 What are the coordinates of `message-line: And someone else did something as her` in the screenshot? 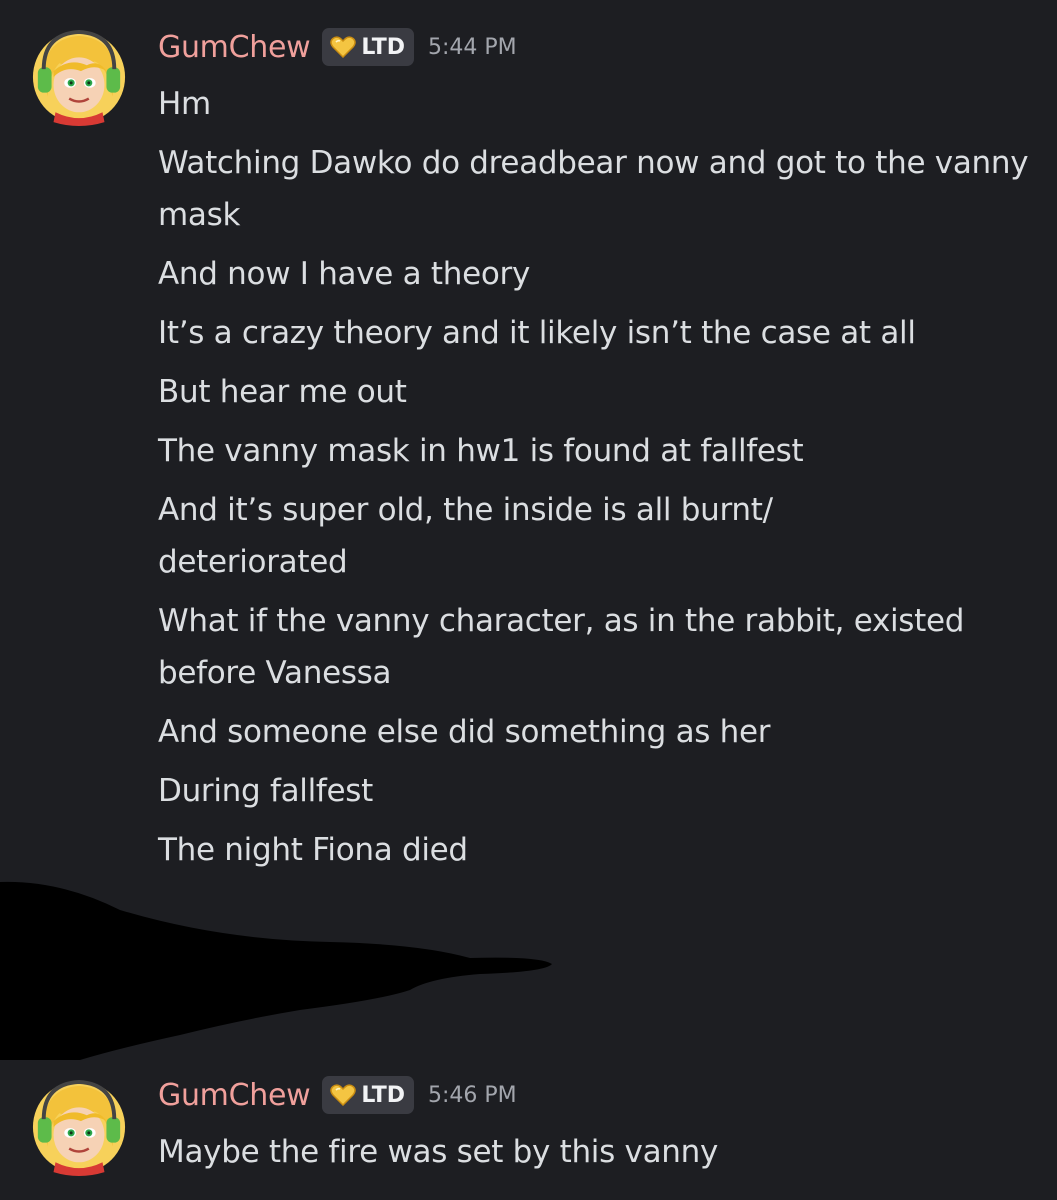 It's located at (464, 732).